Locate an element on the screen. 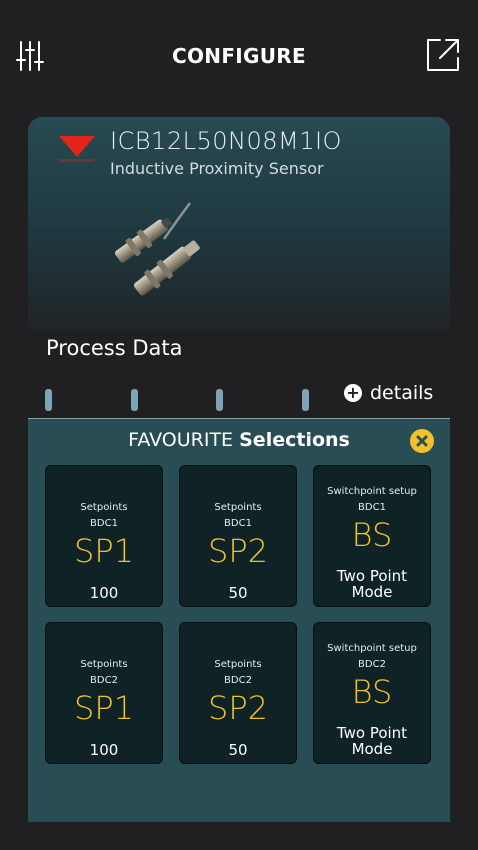 This screenshot has width=478, height=850. favourites-title: FAVOURITE Selections is located at coordinates (239, 440).